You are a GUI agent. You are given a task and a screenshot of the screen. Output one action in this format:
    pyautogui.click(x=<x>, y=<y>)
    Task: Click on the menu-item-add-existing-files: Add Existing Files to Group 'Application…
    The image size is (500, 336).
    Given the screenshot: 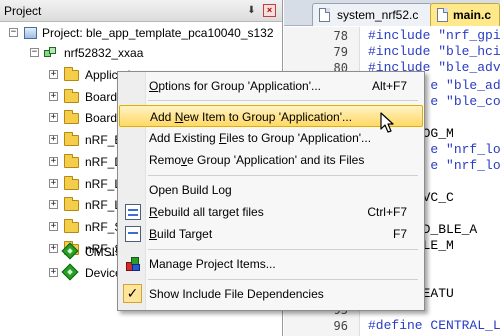 What is the action you would take?
    pyautogui.click(x=271, y=138)
    